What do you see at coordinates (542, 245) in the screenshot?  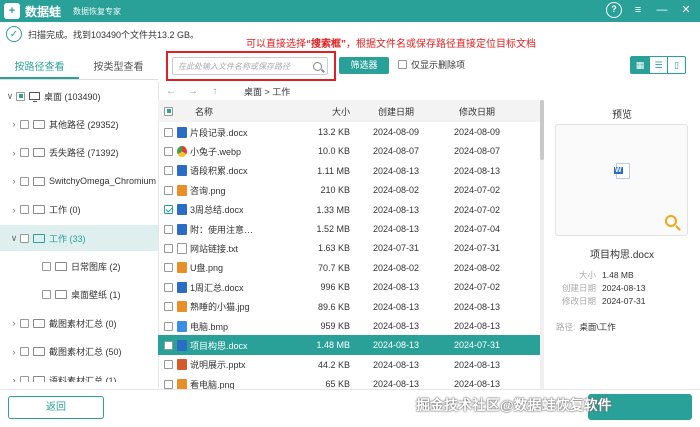 I see `file-list-scrollbar` at bounding box center [542, 245].